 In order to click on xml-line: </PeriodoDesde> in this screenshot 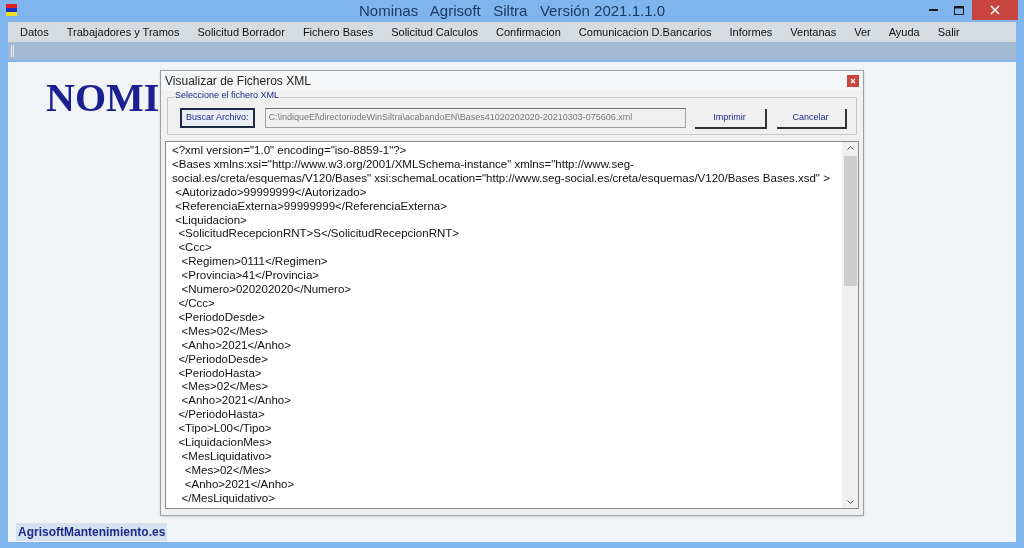, I will do `click(222, 359)`.